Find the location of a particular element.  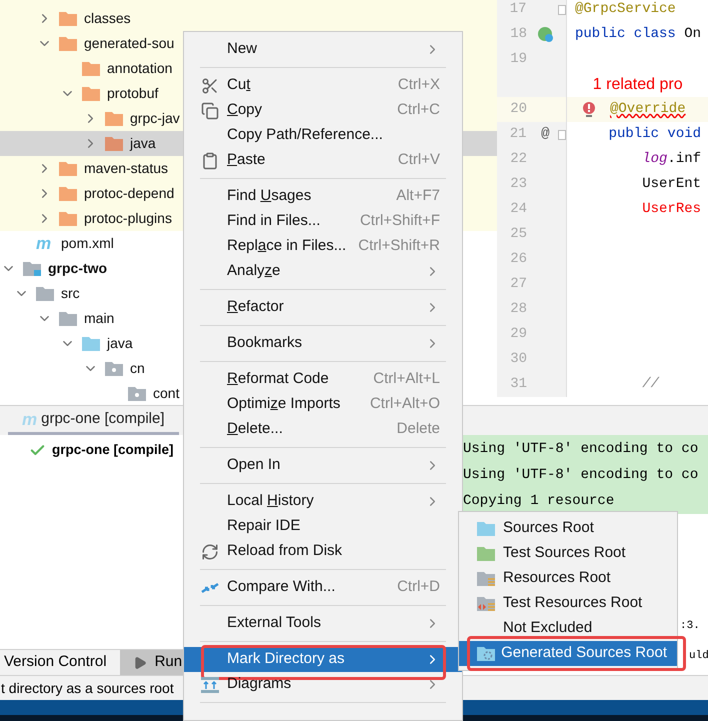

shortcut-label: Ctrl+C is located at coordinates (418, 110).